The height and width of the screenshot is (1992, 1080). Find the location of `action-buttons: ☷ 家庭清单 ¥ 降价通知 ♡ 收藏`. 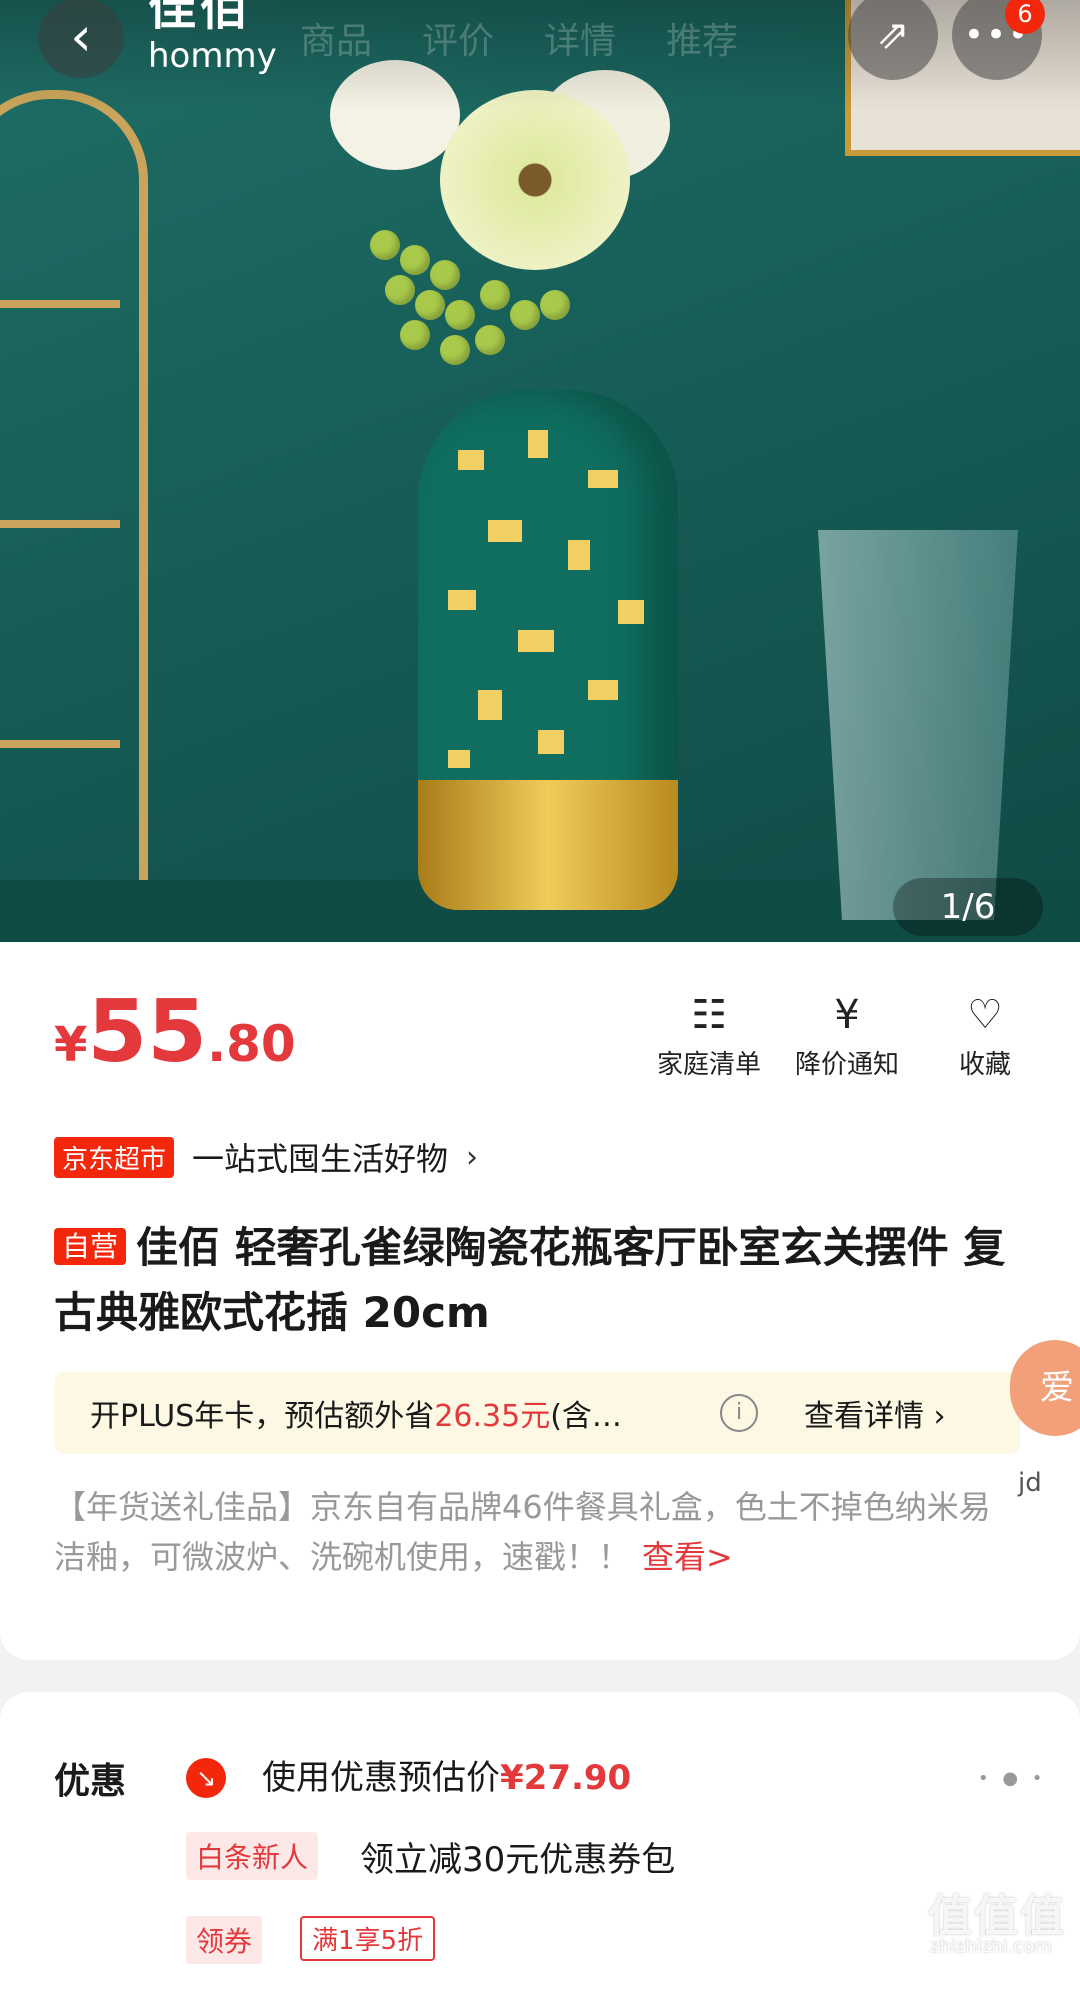

action-buttons: ☷ 家庭清单 ¥ 降价通知 ♡ 收藏 is located at coordinates (847, 1036).